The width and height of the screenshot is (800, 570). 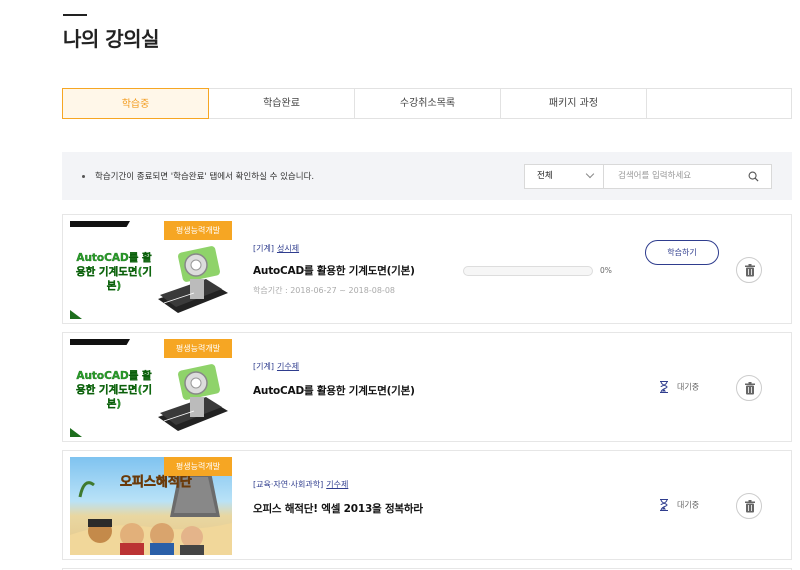 What do you see at coordinates (288, 484) in the screenshot?
I see `category-label: [교육·자연·사회과학]` at bounding box center [288, 484].